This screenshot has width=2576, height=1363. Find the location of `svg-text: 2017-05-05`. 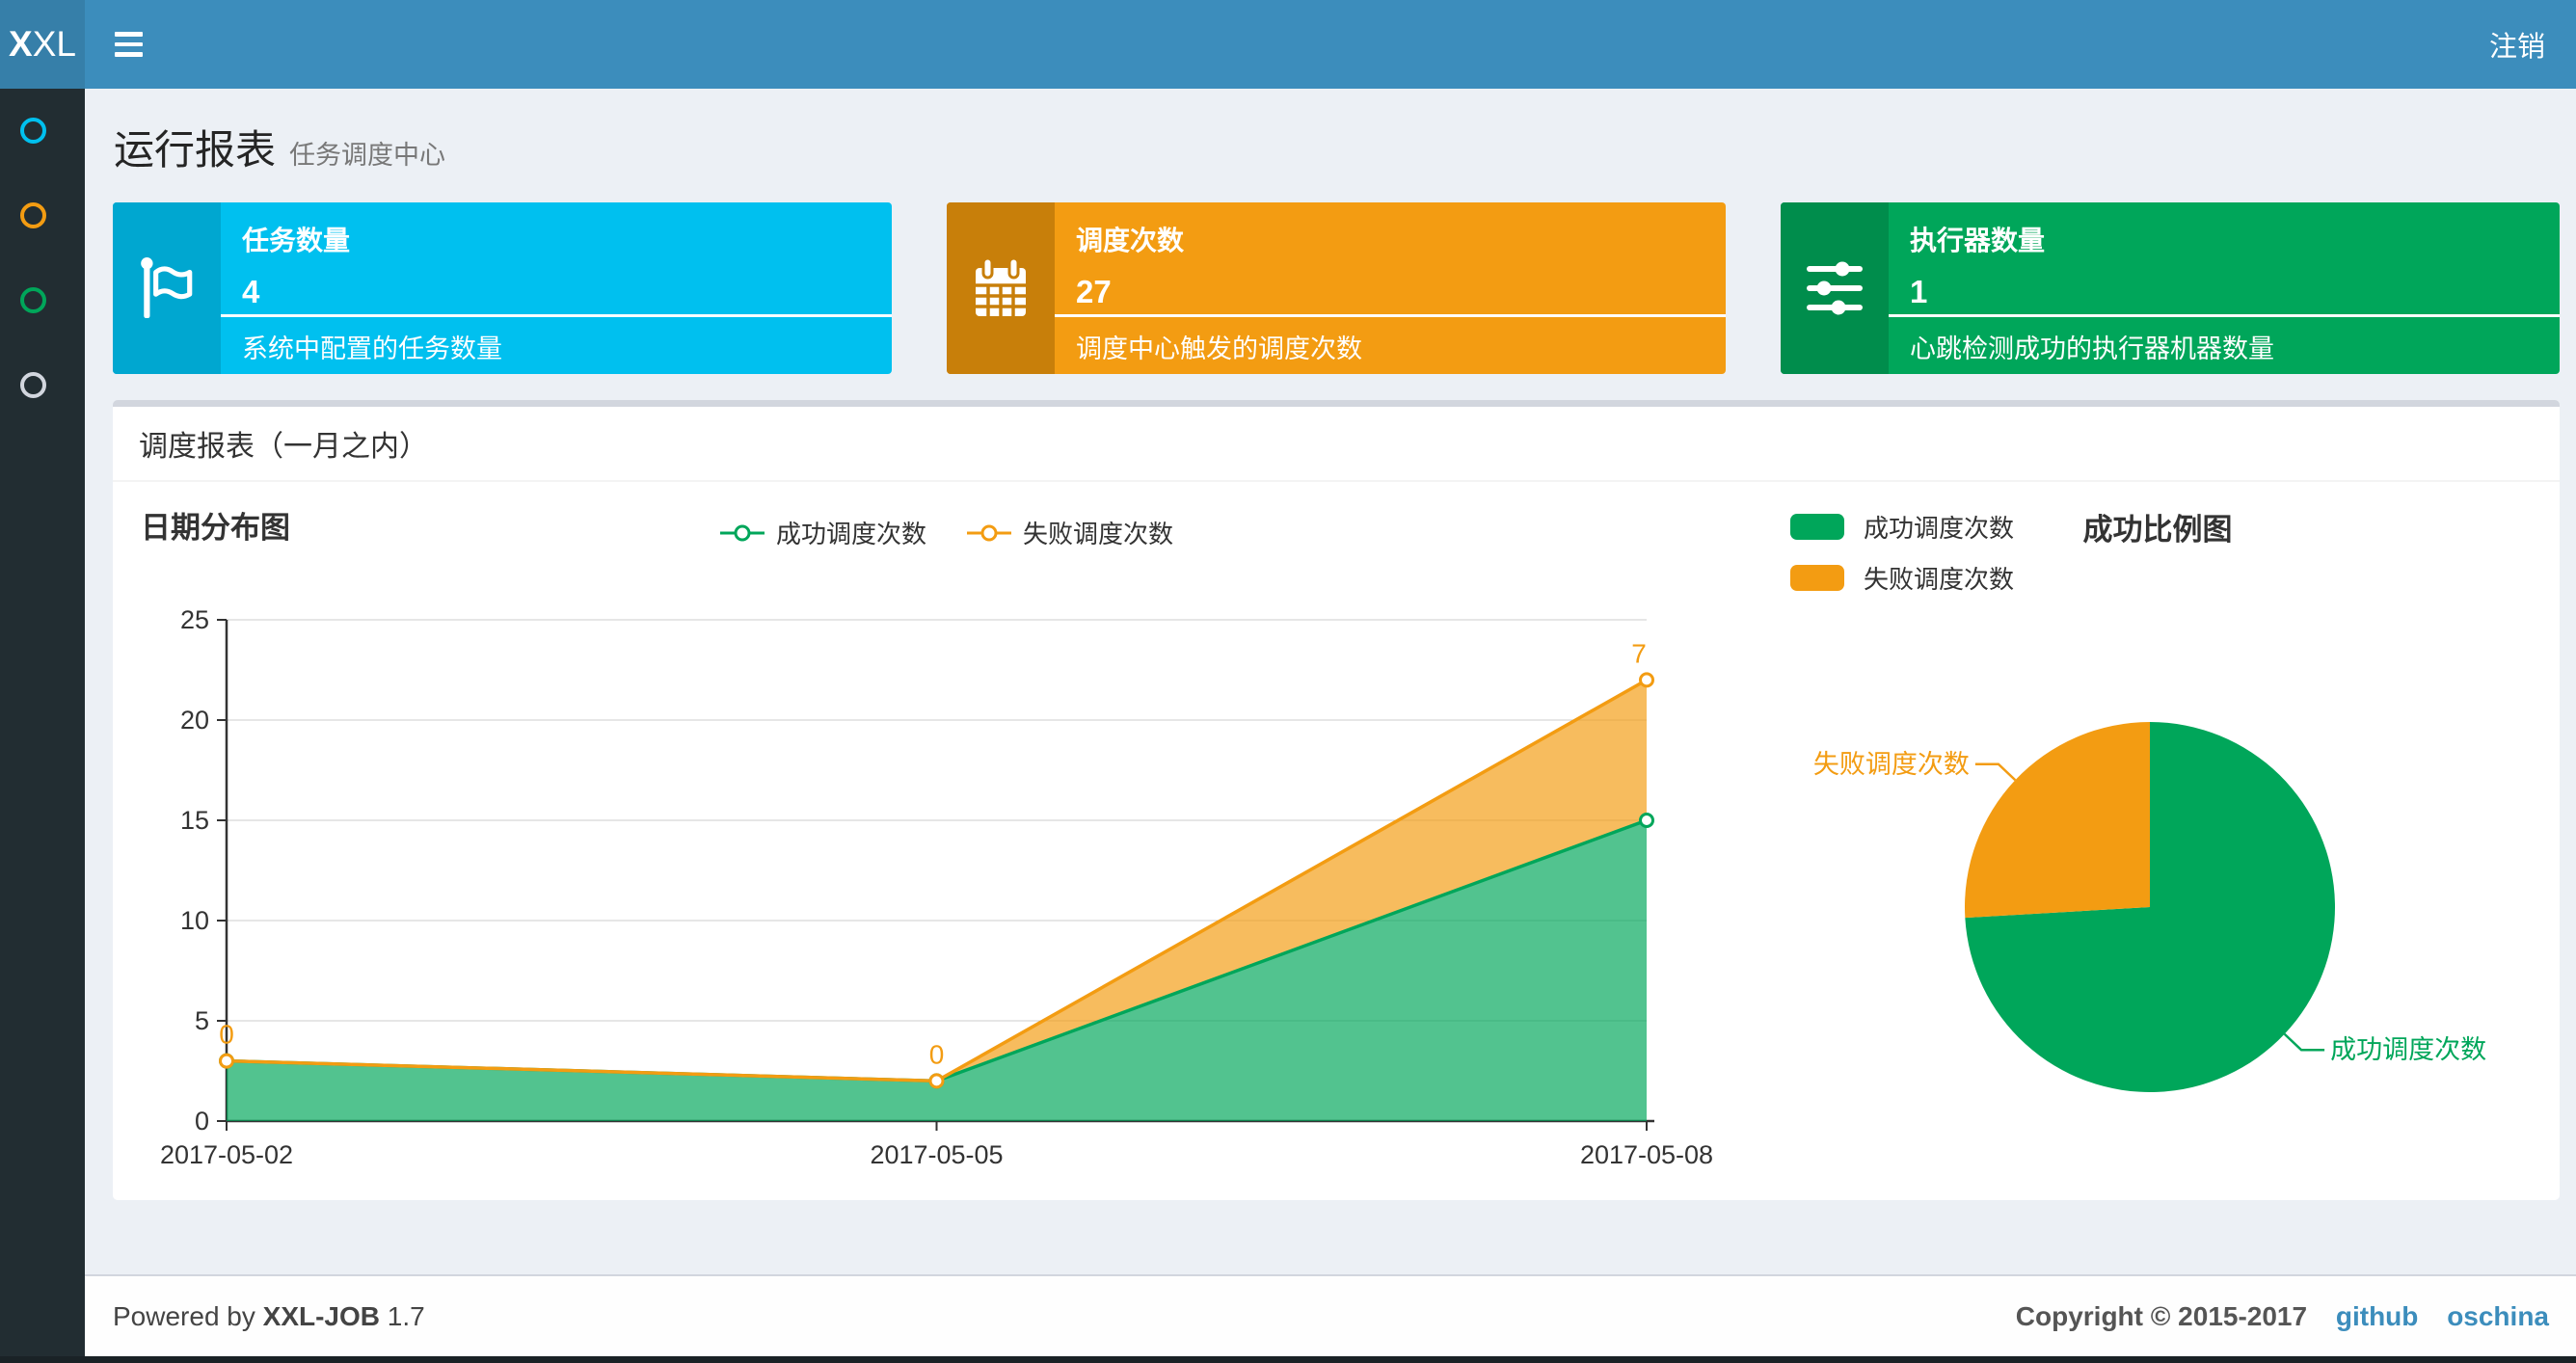

svg-text: 2017-05-05 is located at coordinates (937, 1154).